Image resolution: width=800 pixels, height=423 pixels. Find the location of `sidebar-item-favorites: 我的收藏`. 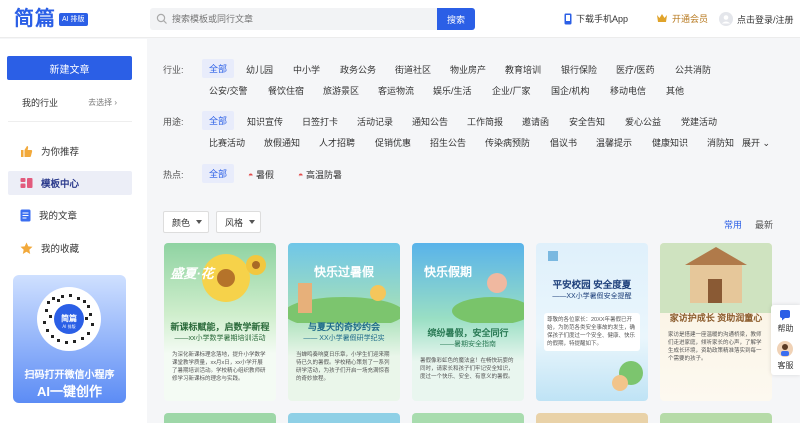

sidebar-item-favorites: 我的收藏 is located at coordinates (70, 248).